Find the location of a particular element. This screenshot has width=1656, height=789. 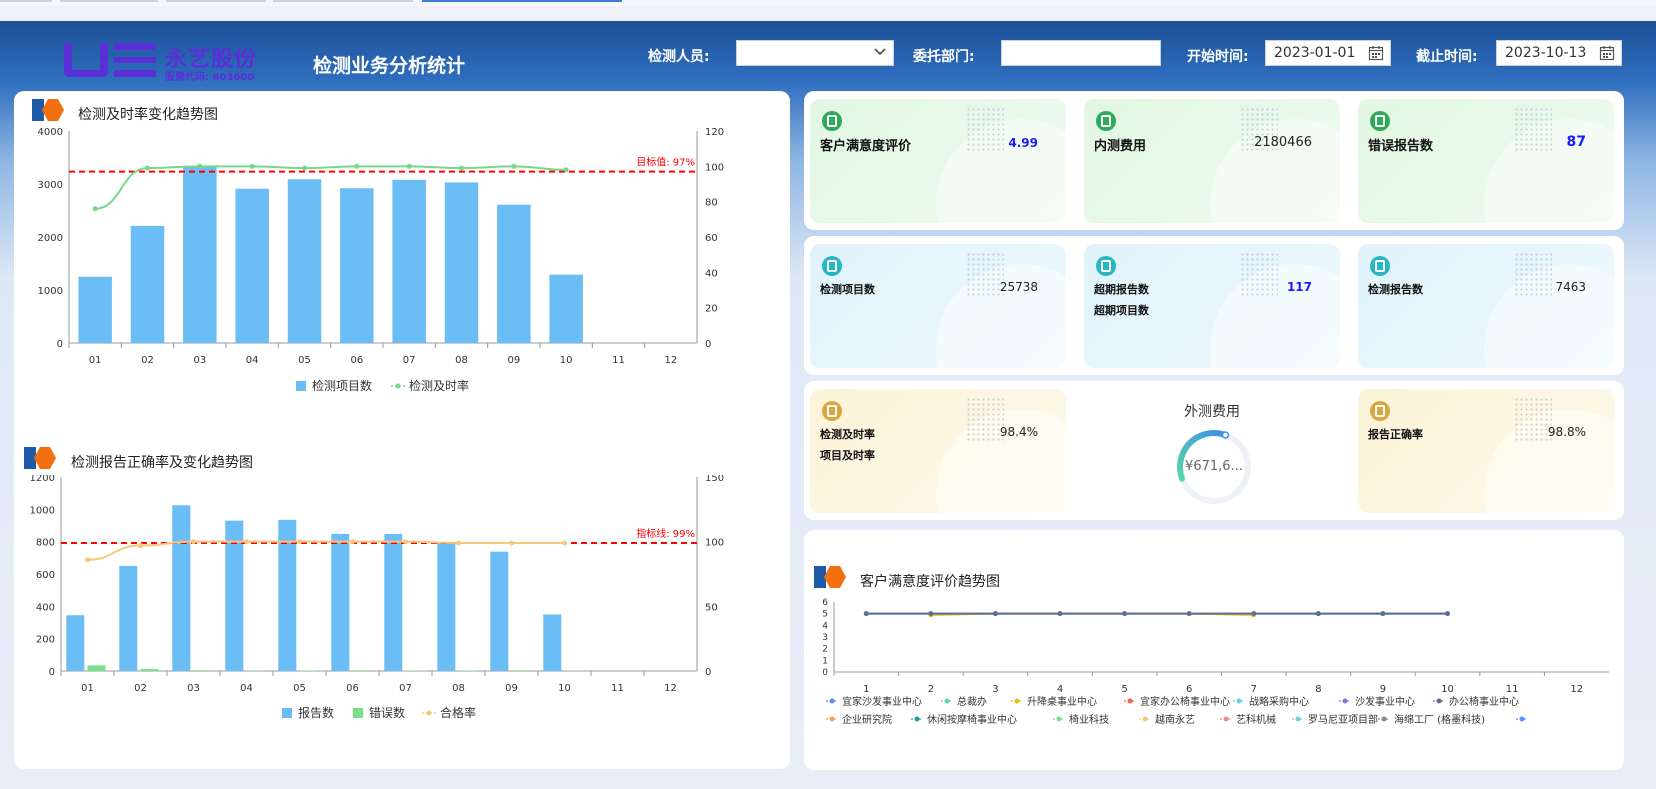

legend-label: 越南永艺 is located at coordinates (1175, 719).